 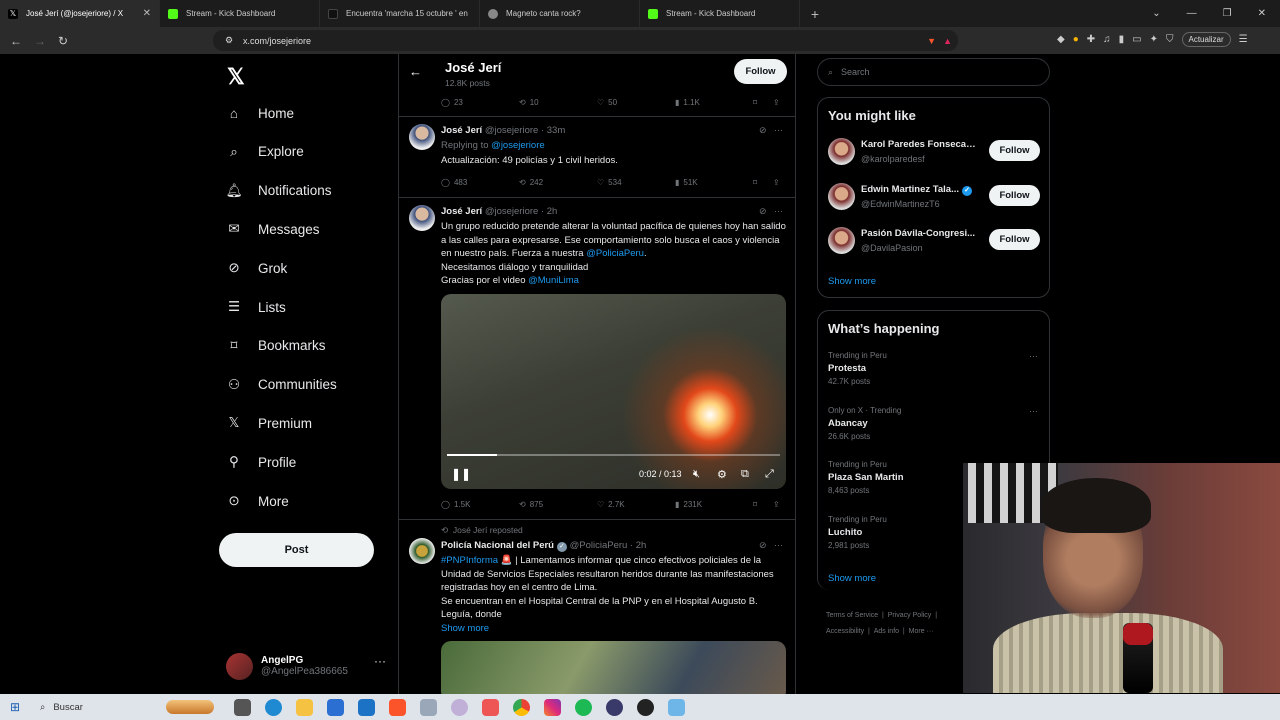 I want to click on leo-icon: ✦, so click(x=1154, y=39).